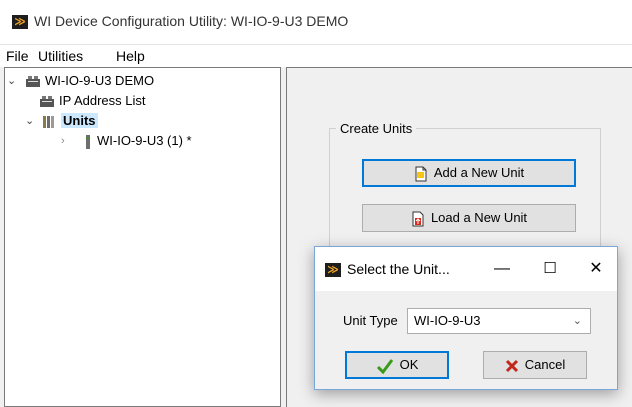 The height and width of the screenshot is (407, 632). Describe the element at coordinates (466, 269) in the screenshot. I see `dialog-title-bar: ≫ Select the Unit... — ☐ ✕` at that location.